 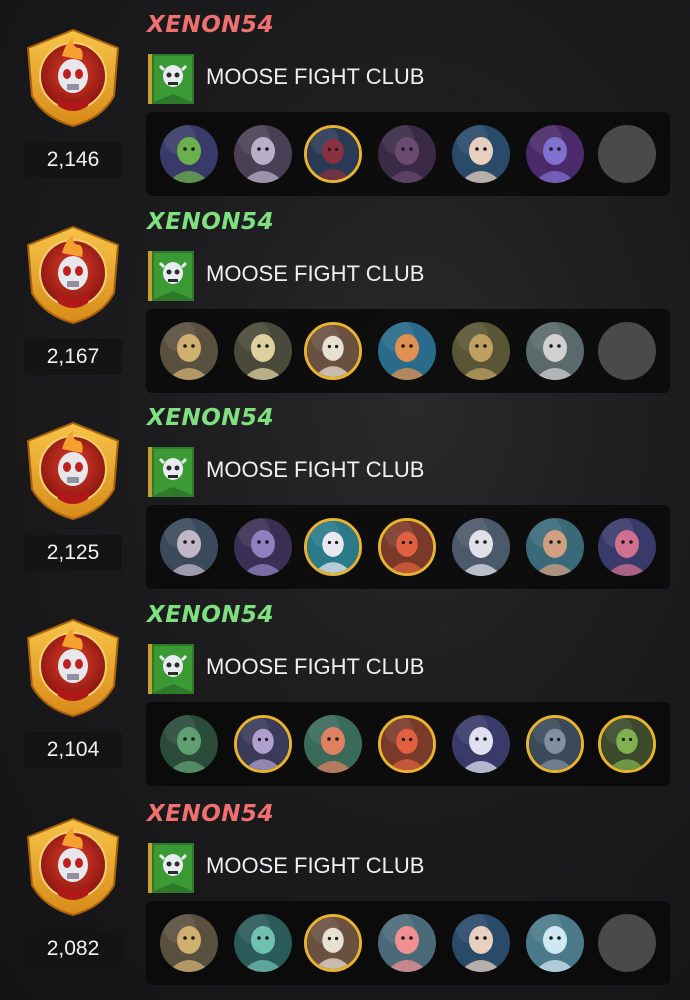 What do you see at coordinates (263, 351) in the screenshot?
I see `golden-knight-card-icon` at bounding box center [263, 351].